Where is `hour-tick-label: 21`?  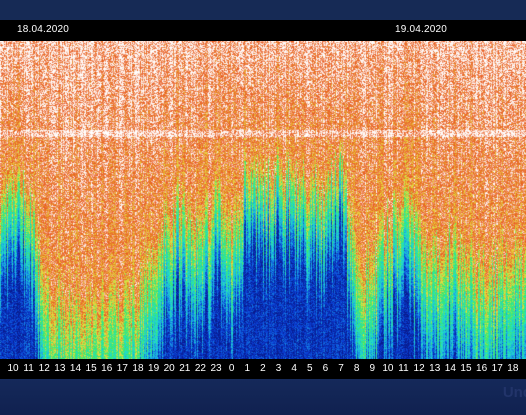 hour-tick-label: 21 is located at coordinates (185, 368).